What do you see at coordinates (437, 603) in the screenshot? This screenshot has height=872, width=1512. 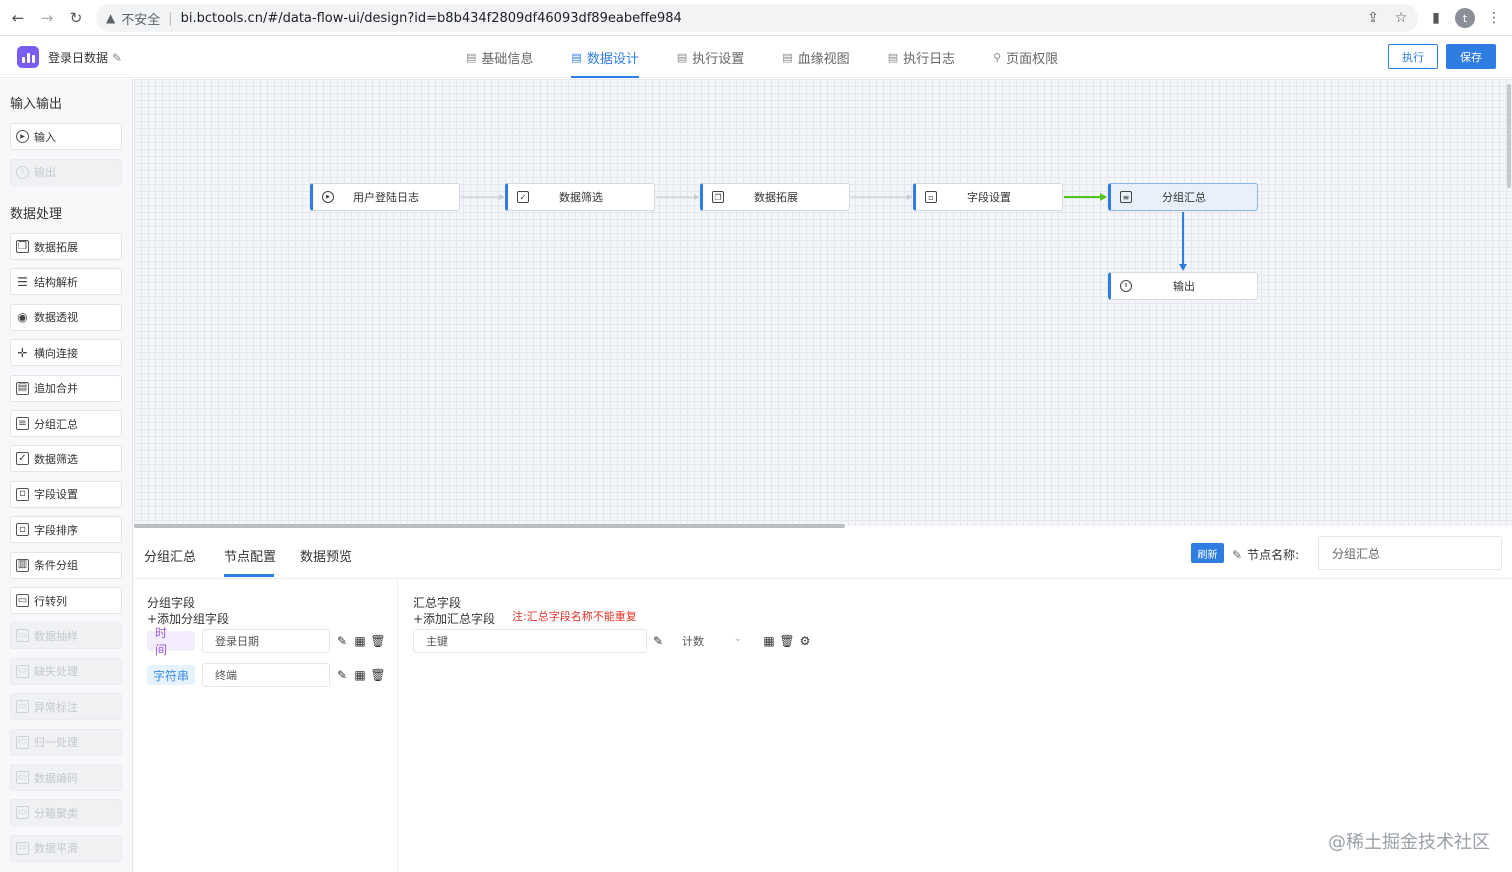 I see `summary-fields-title: 汇总字段` at bounding box center [437, 603].